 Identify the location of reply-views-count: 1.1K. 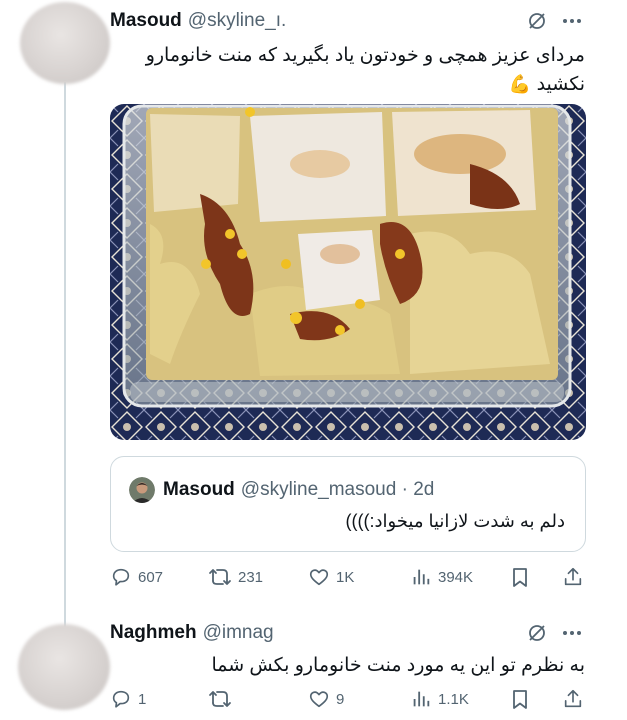
(453, 699).